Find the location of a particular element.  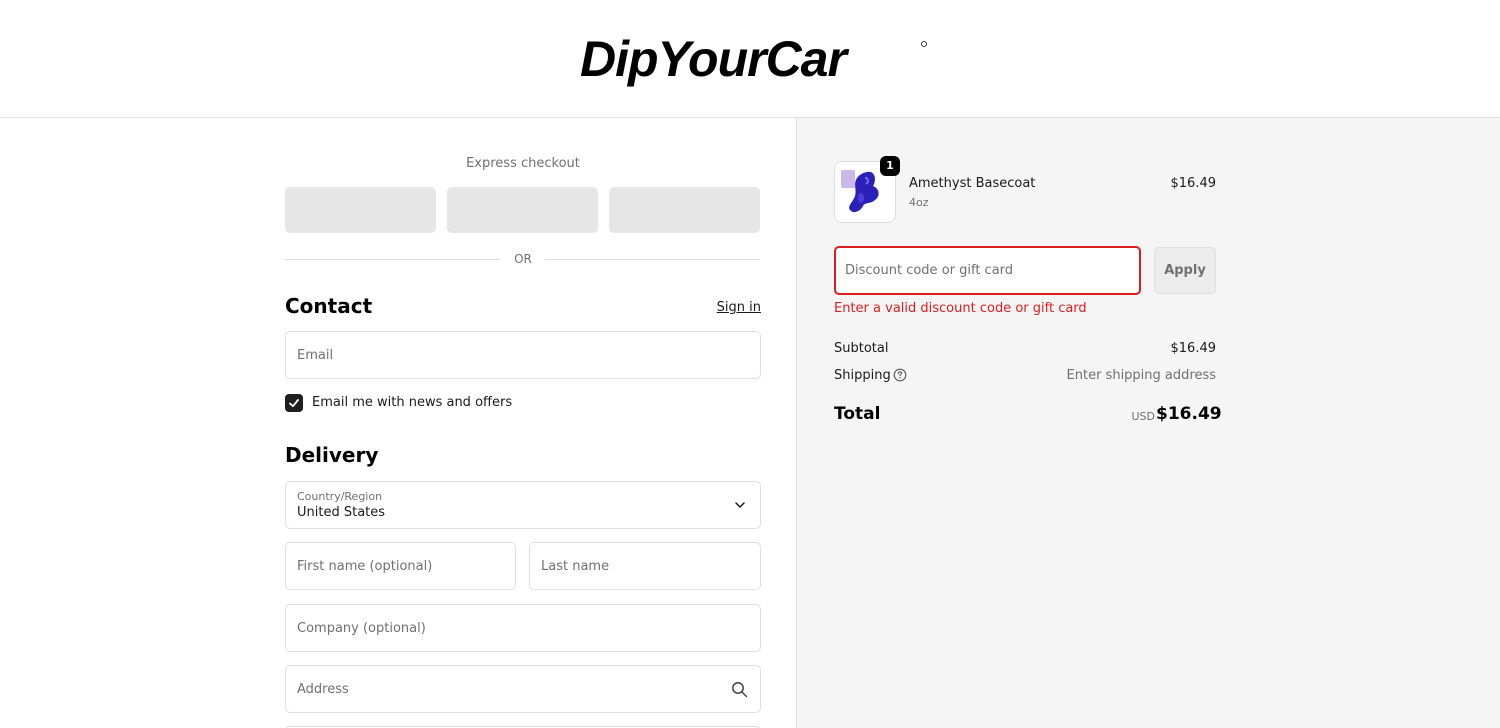

last-name-placeholder: Last name is located at coordinates (575, 566).